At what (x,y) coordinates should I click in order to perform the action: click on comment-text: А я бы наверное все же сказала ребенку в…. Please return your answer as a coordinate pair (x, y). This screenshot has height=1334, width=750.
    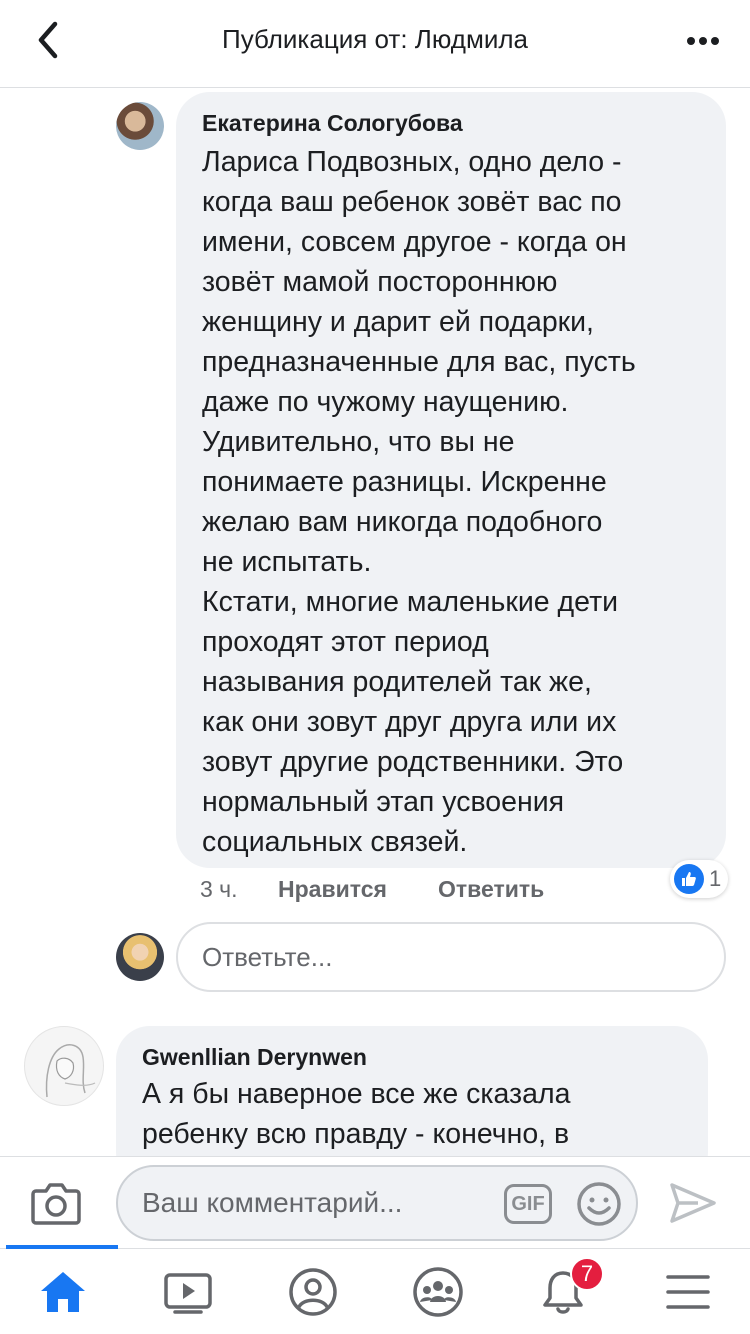
    Looking at the image, I should click on (356, 1114).